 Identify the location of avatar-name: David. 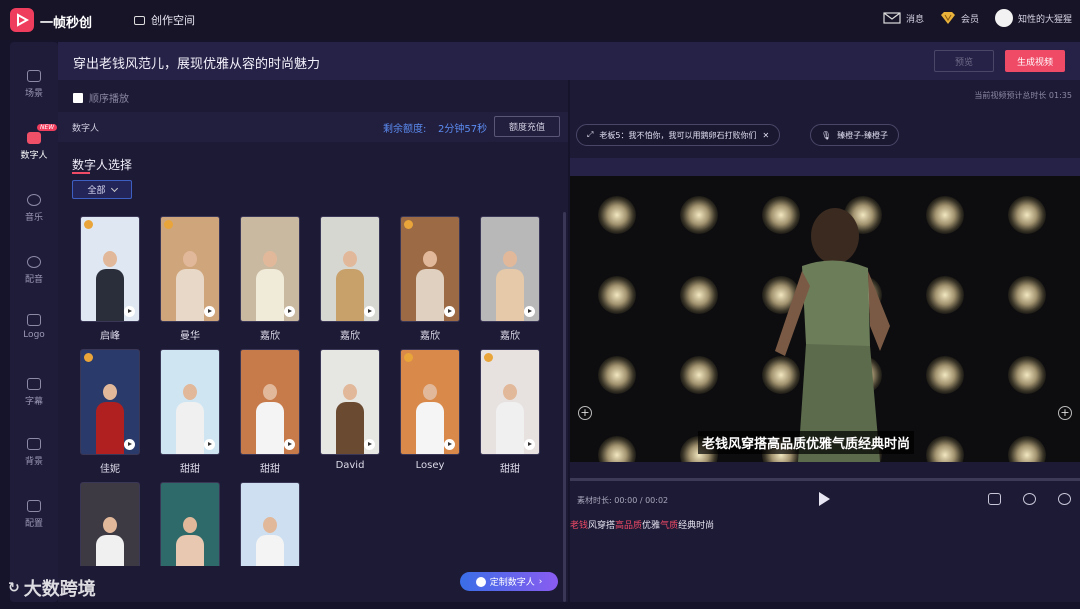
(350, 465).